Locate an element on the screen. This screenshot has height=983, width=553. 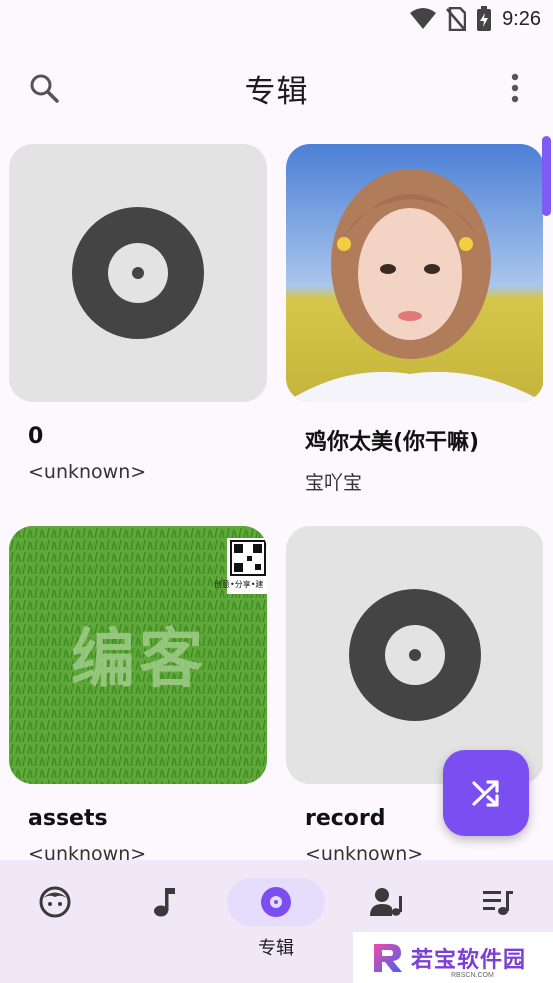
album-title: assets is located at coordinates (68, 818).